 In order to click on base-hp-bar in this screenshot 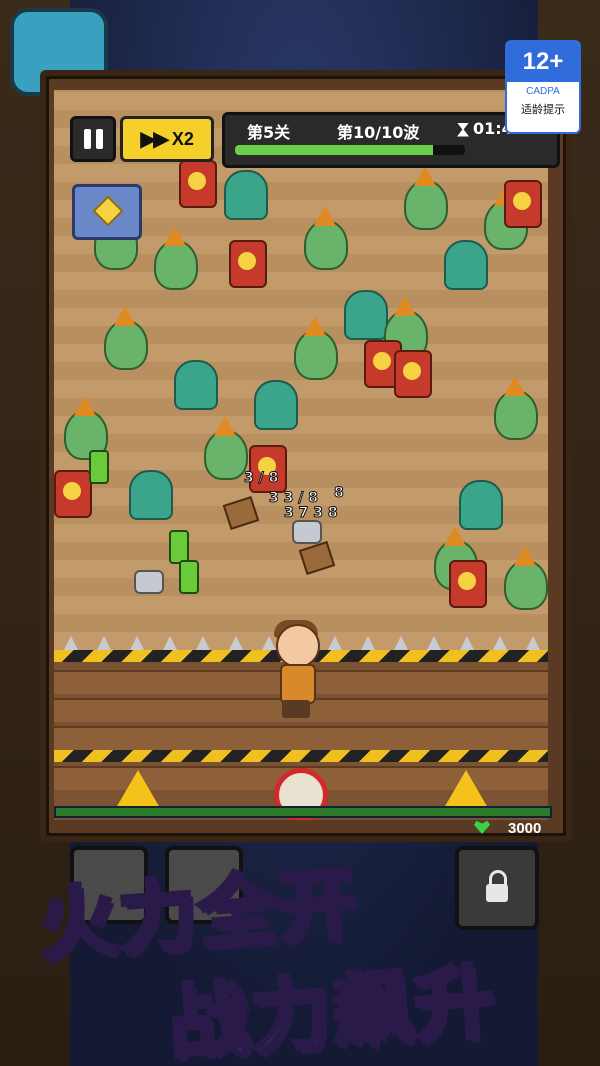, I will do `click(303, 812)`.